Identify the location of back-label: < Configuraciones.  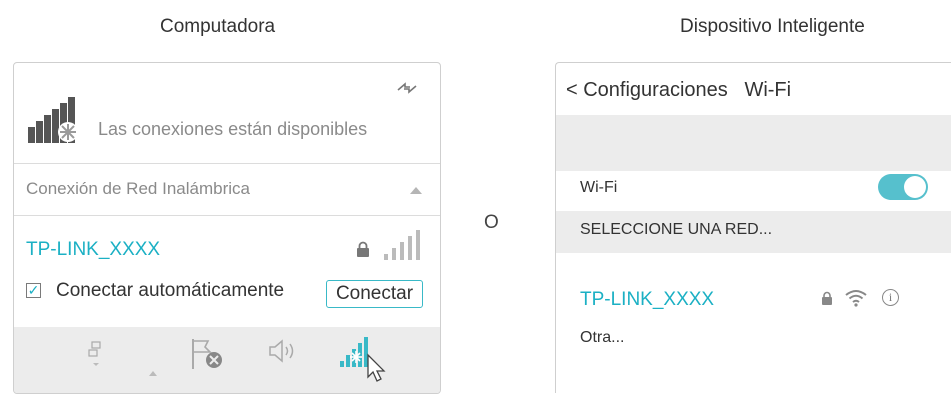
(647, 90).